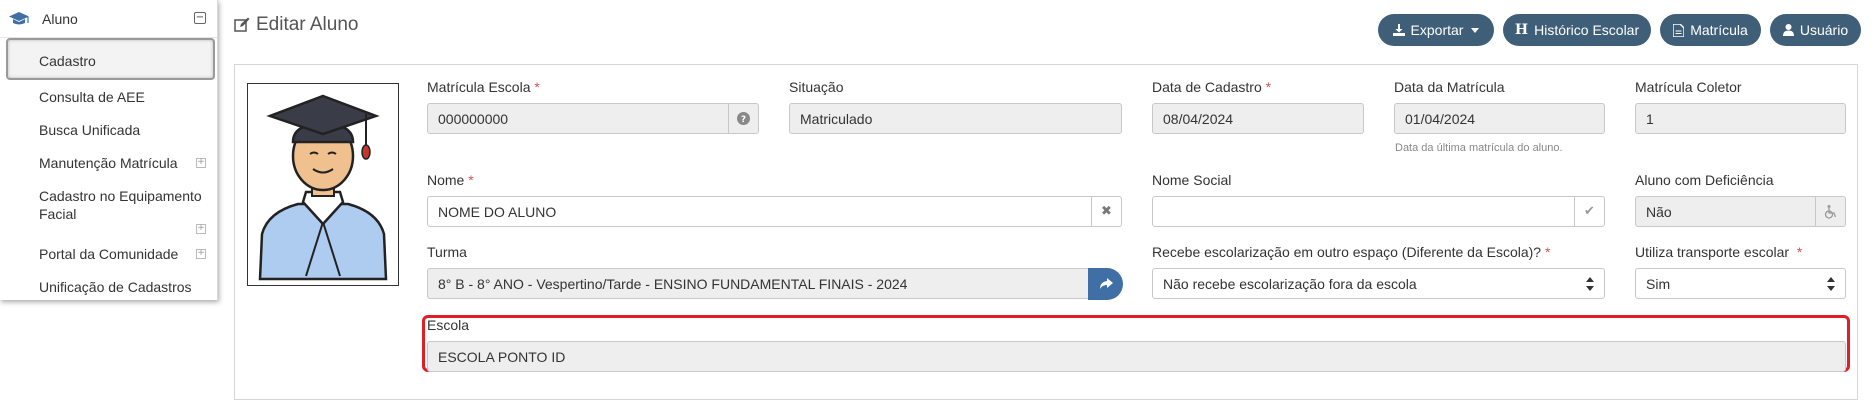  Describe the element at coordinates (955, 118) in the screenshot. I see `situacao-input: Matriculado` at that location.